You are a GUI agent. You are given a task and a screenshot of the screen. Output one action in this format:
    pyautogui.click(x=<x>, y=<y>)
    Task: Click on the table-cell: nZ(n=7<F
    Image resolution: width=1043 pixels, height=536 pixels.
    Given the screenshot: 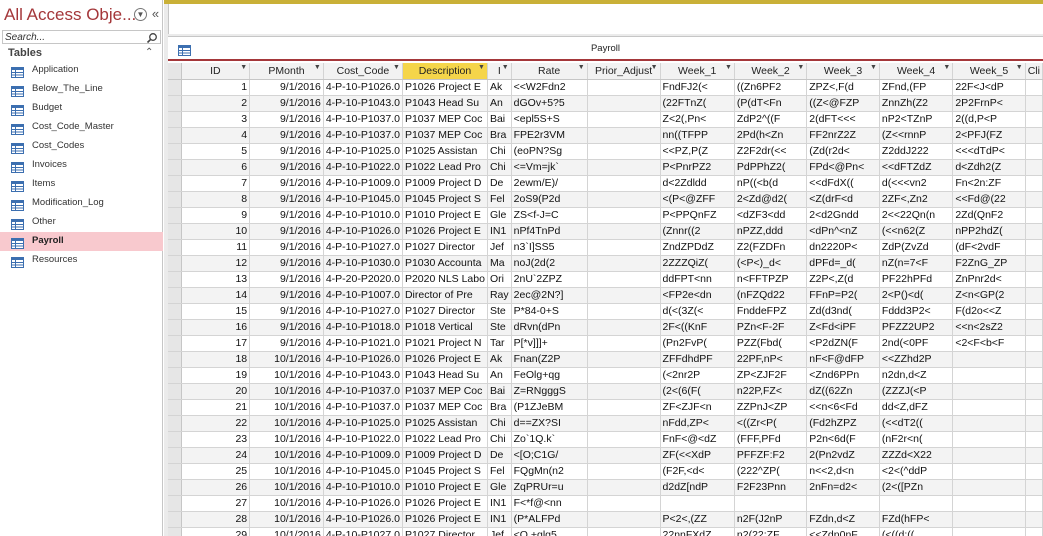 What is the action you would take?
    pyautogui.click(x=916, y=263)
    